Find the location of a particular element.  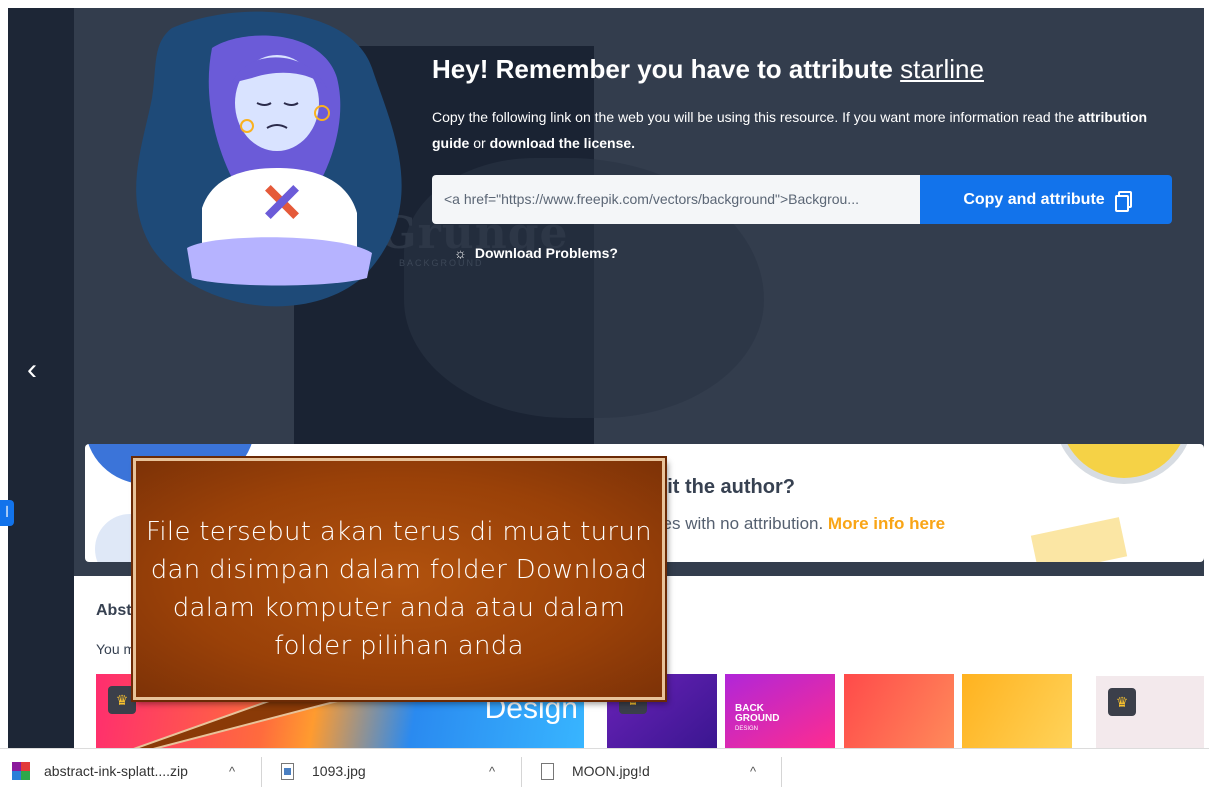

download-problems-link: ☼ Download Problems? is located at coordinates (536, 253).